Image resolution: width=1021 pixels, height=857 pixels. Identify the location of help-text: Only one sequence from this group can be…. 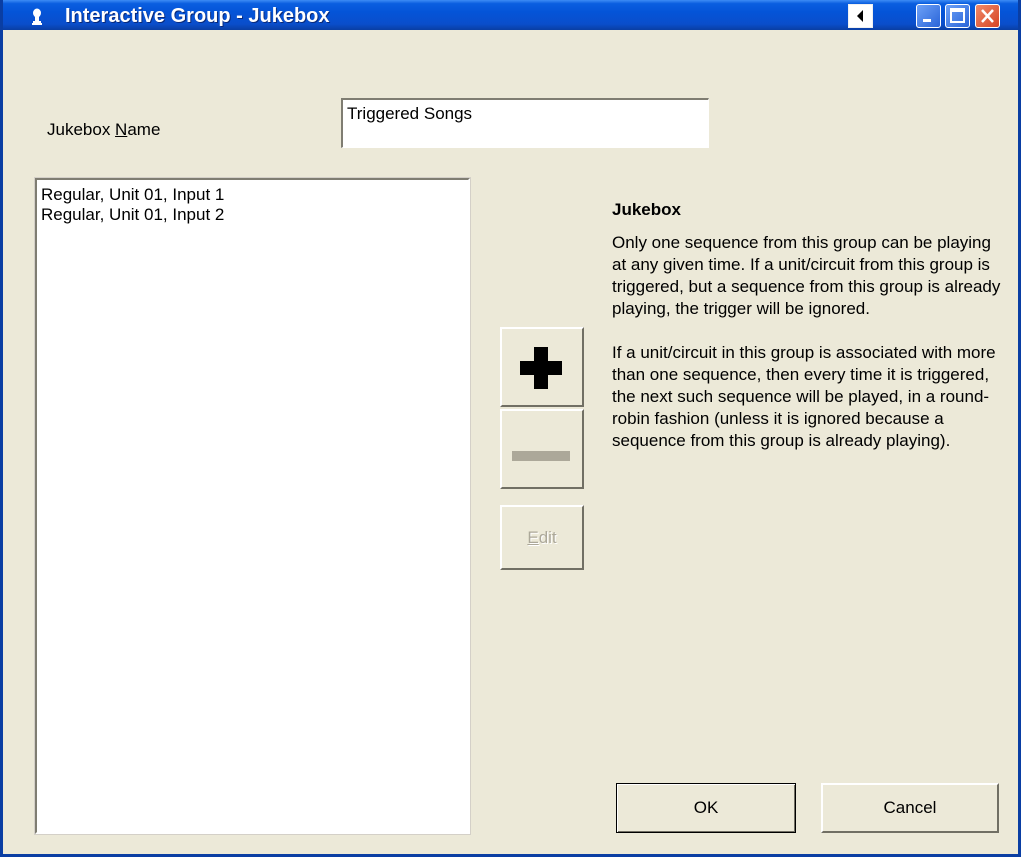
(808, 342).